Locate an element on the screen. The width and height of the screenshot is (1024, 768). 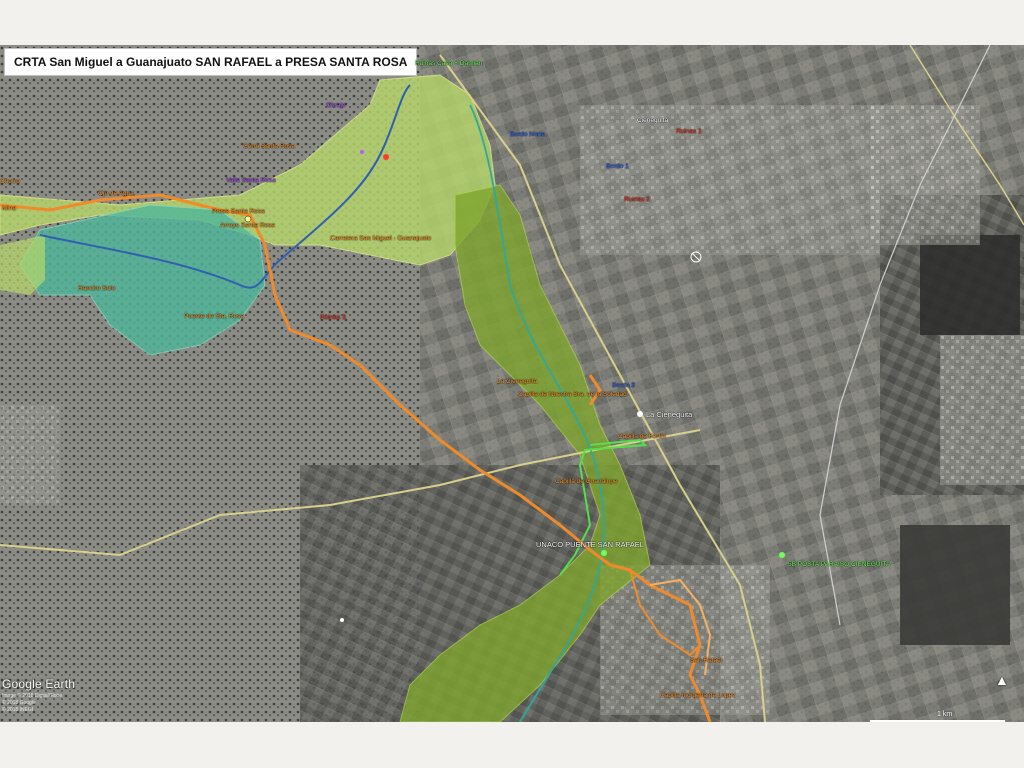
label-capilla-fortin: Capilla de Fortín is located at coordinates (642, 436).